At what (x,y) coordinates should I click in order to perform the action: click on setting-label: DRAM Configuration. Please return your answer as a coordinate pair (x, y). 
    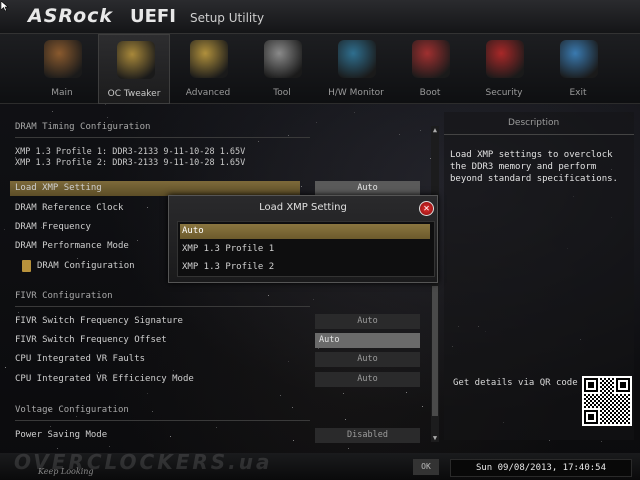
    Looking at the image, I should click on (86, 266).